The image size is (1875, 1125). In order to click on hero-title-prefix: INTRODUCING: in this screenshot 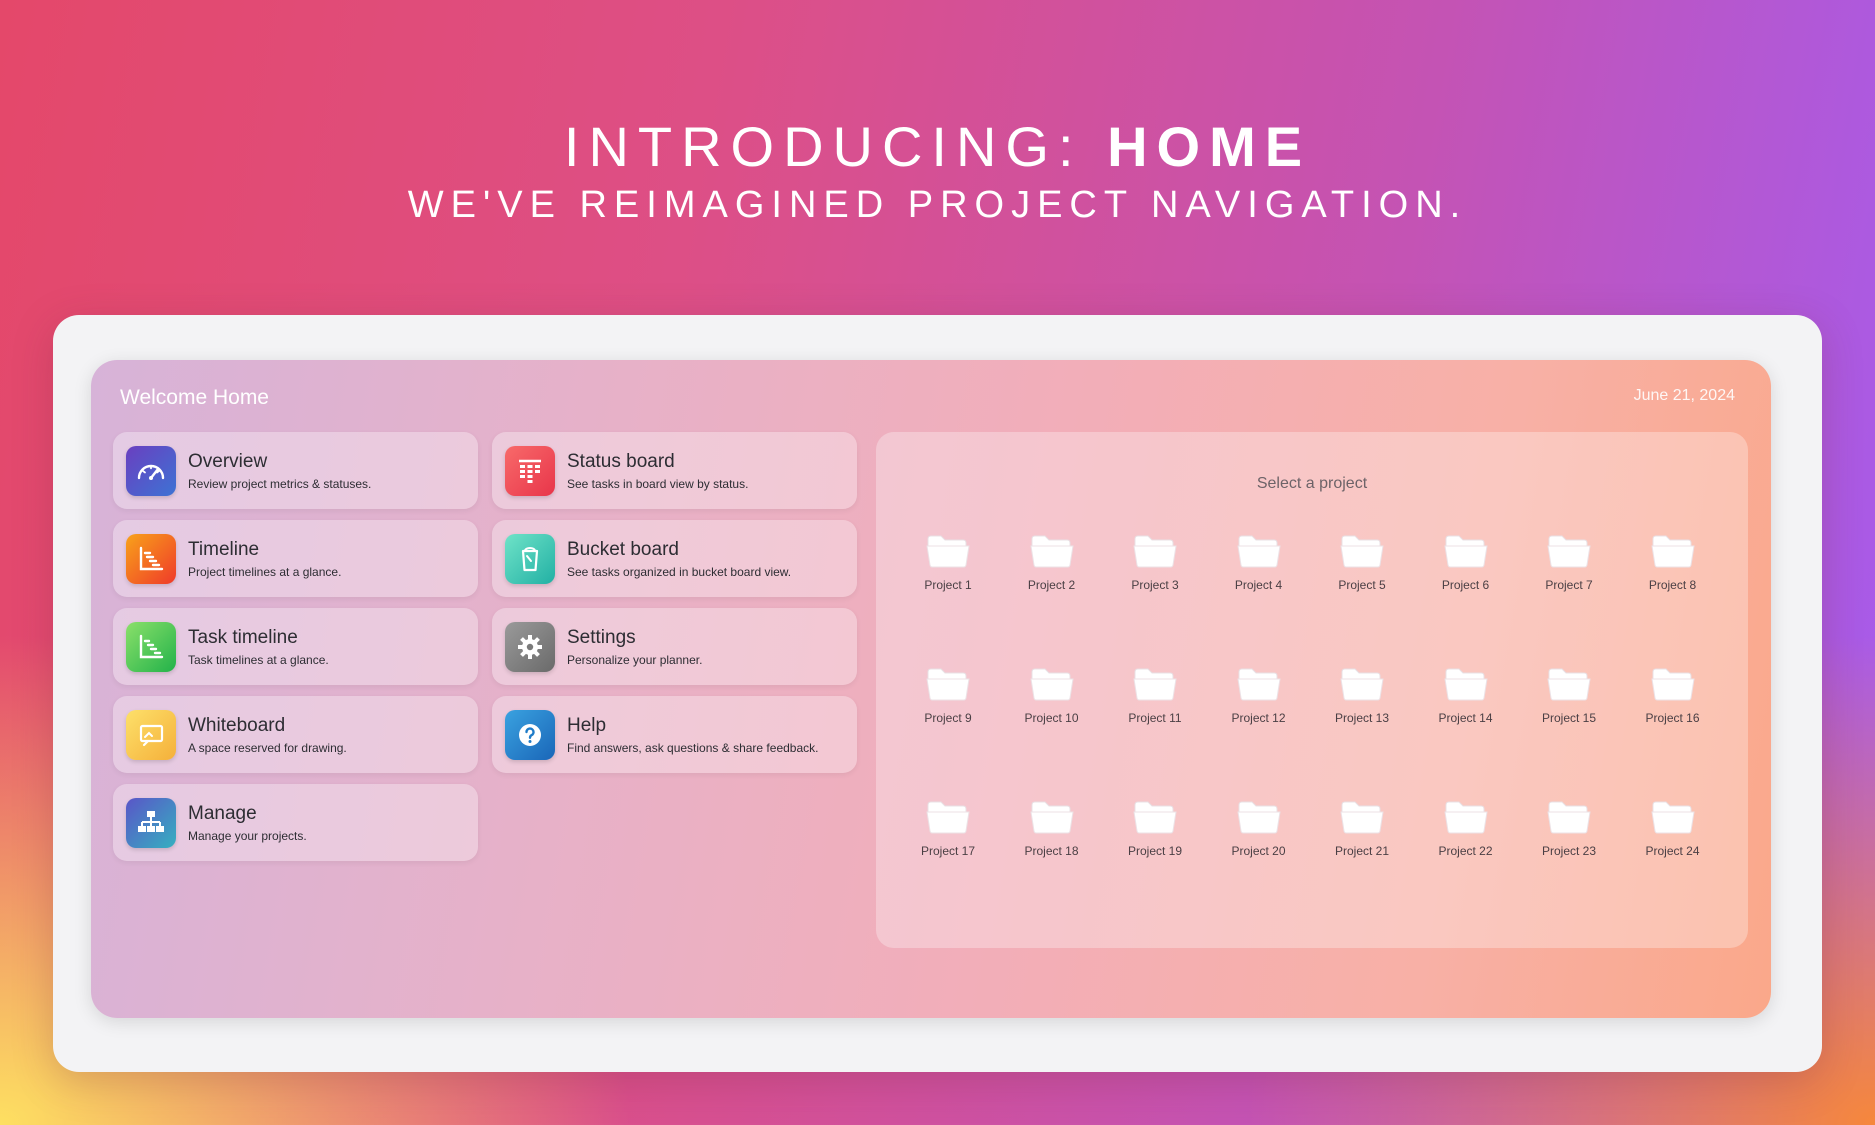, I will do `click(835, 146)`.